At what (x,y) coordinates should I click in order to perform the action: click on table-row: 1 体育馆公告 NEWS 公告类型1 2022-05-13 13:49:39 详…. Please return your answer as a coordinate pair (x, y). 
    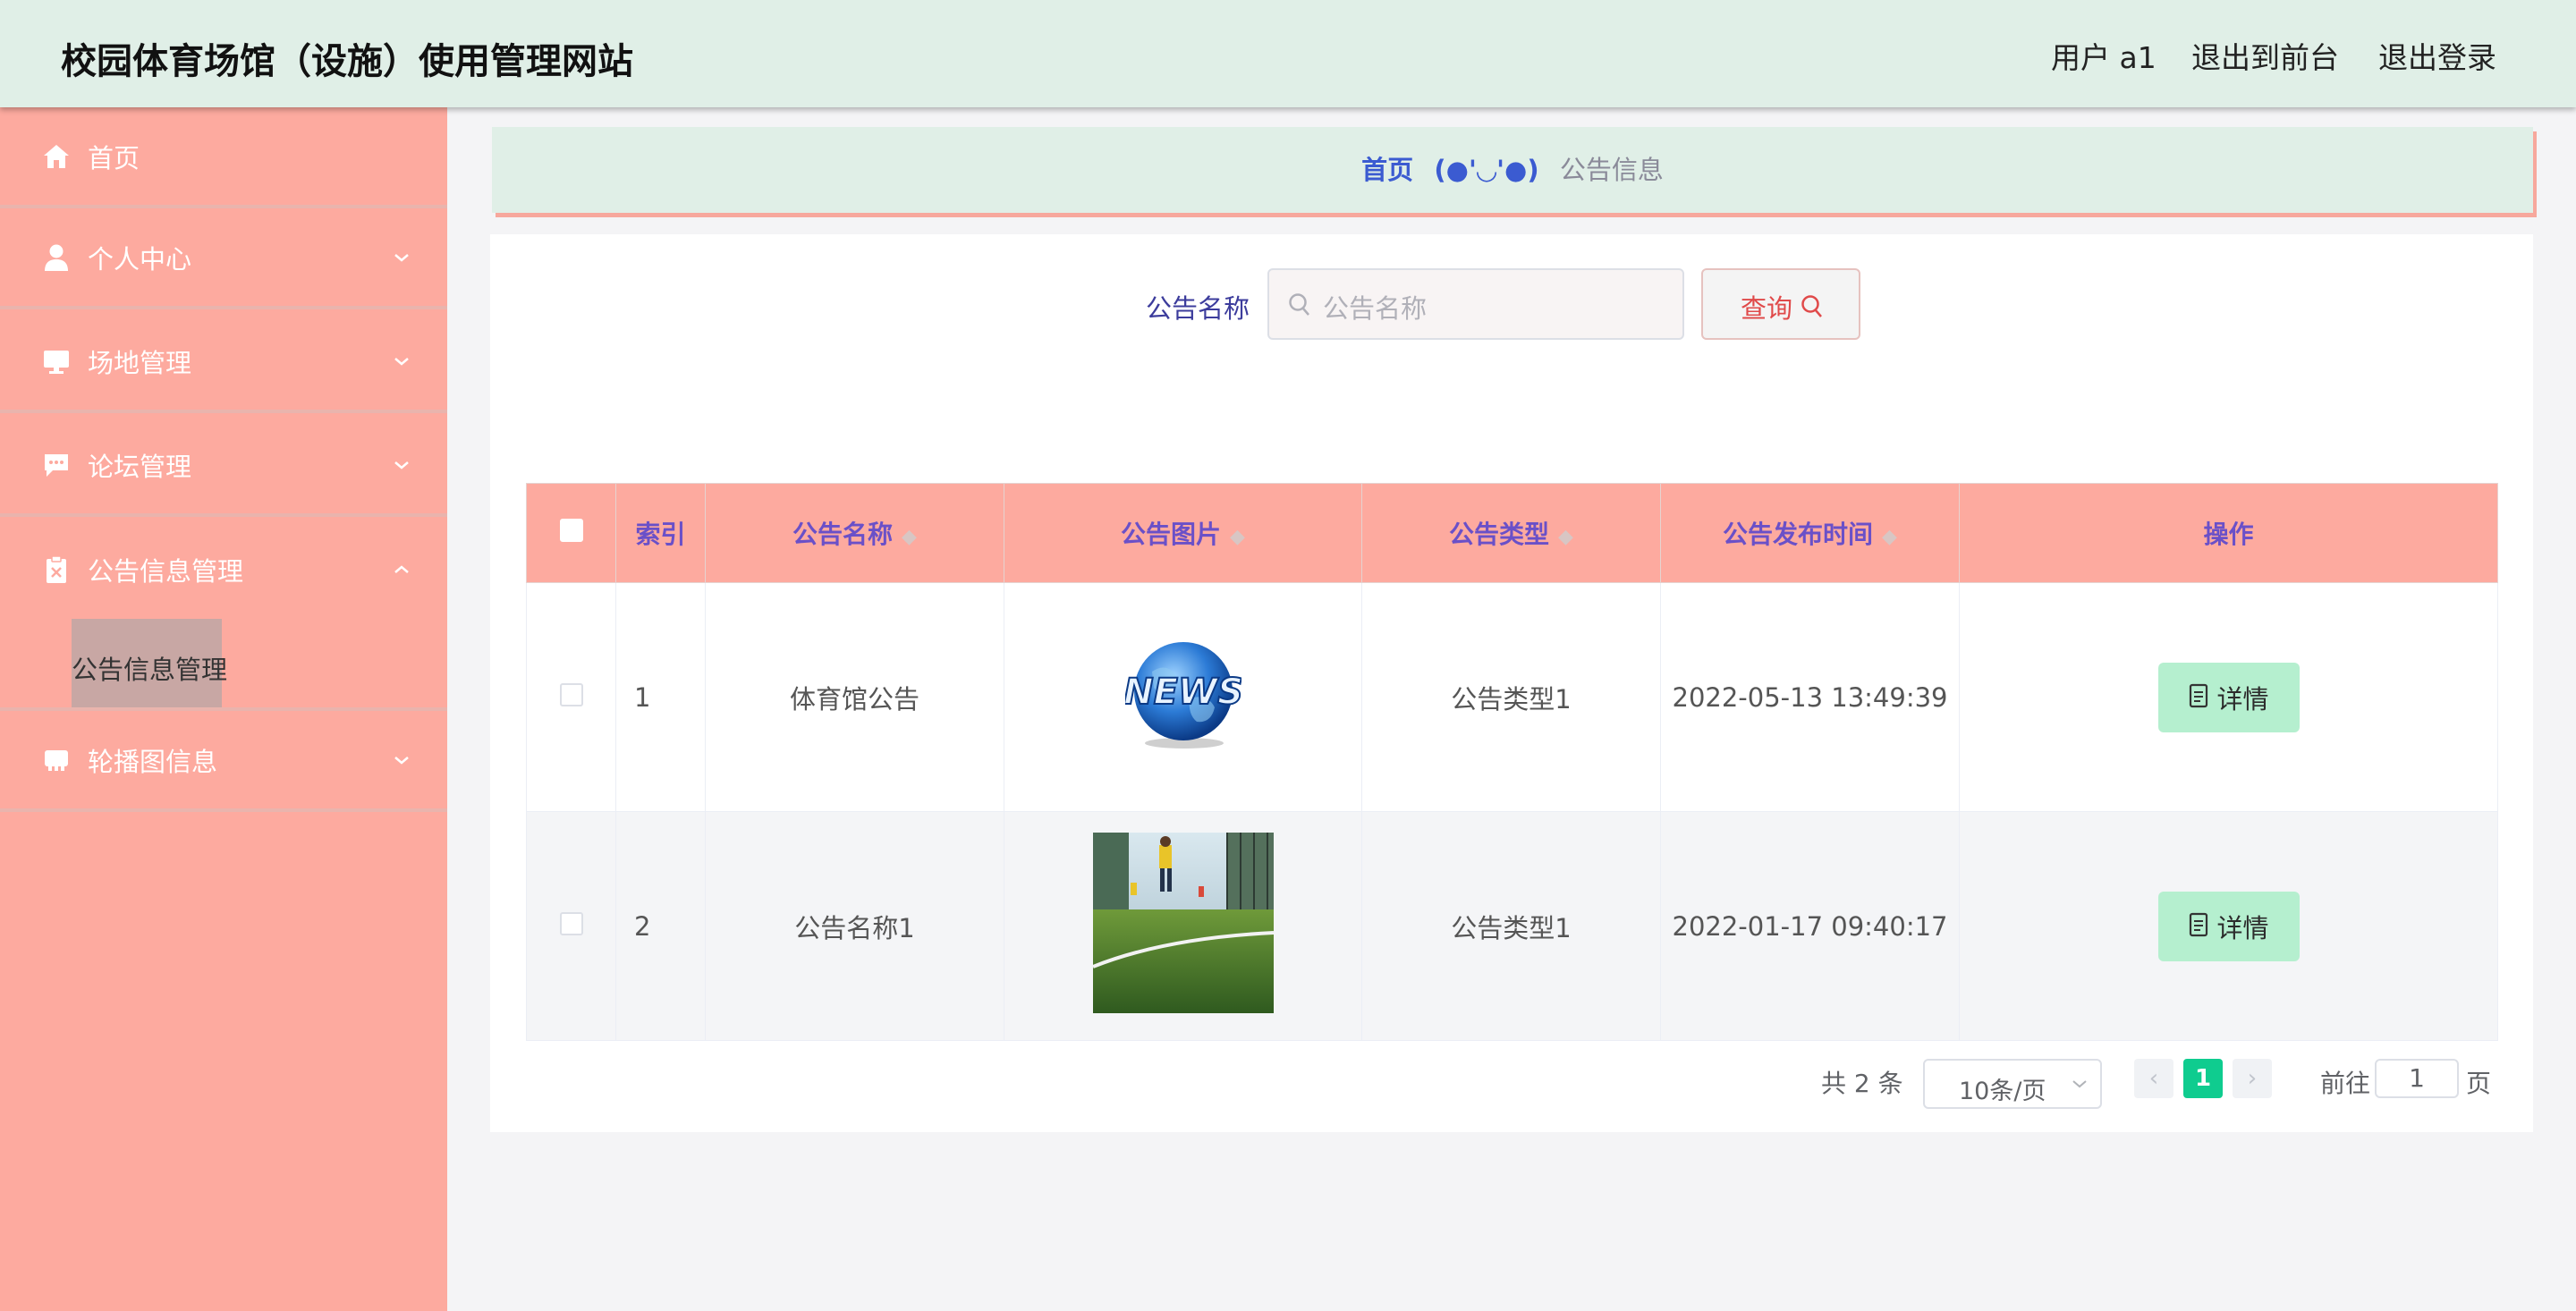
    Looking at the image, I should click on (1512, 697).